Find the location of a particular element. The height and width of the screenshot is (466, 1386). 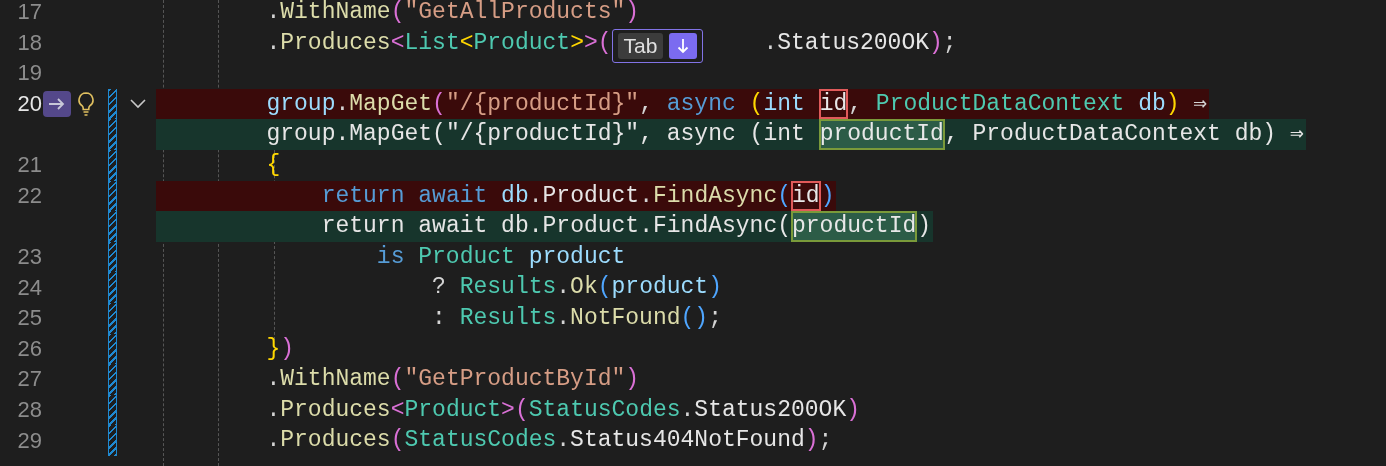

code-text: : Results.NotFound(); is located at coordinates (576, 318).